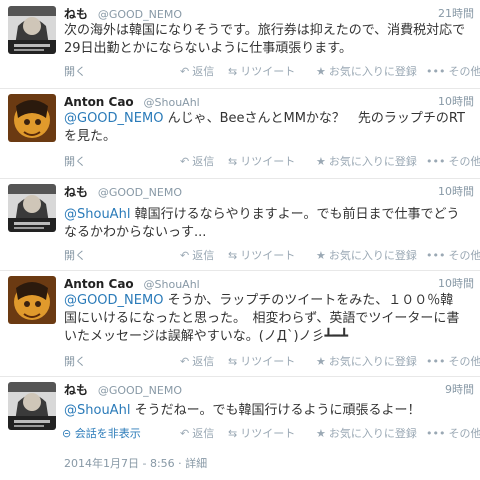  Describe the element at coordinates (196, 463) in the screenshot. I see `detail-link: 詳細` at that location.